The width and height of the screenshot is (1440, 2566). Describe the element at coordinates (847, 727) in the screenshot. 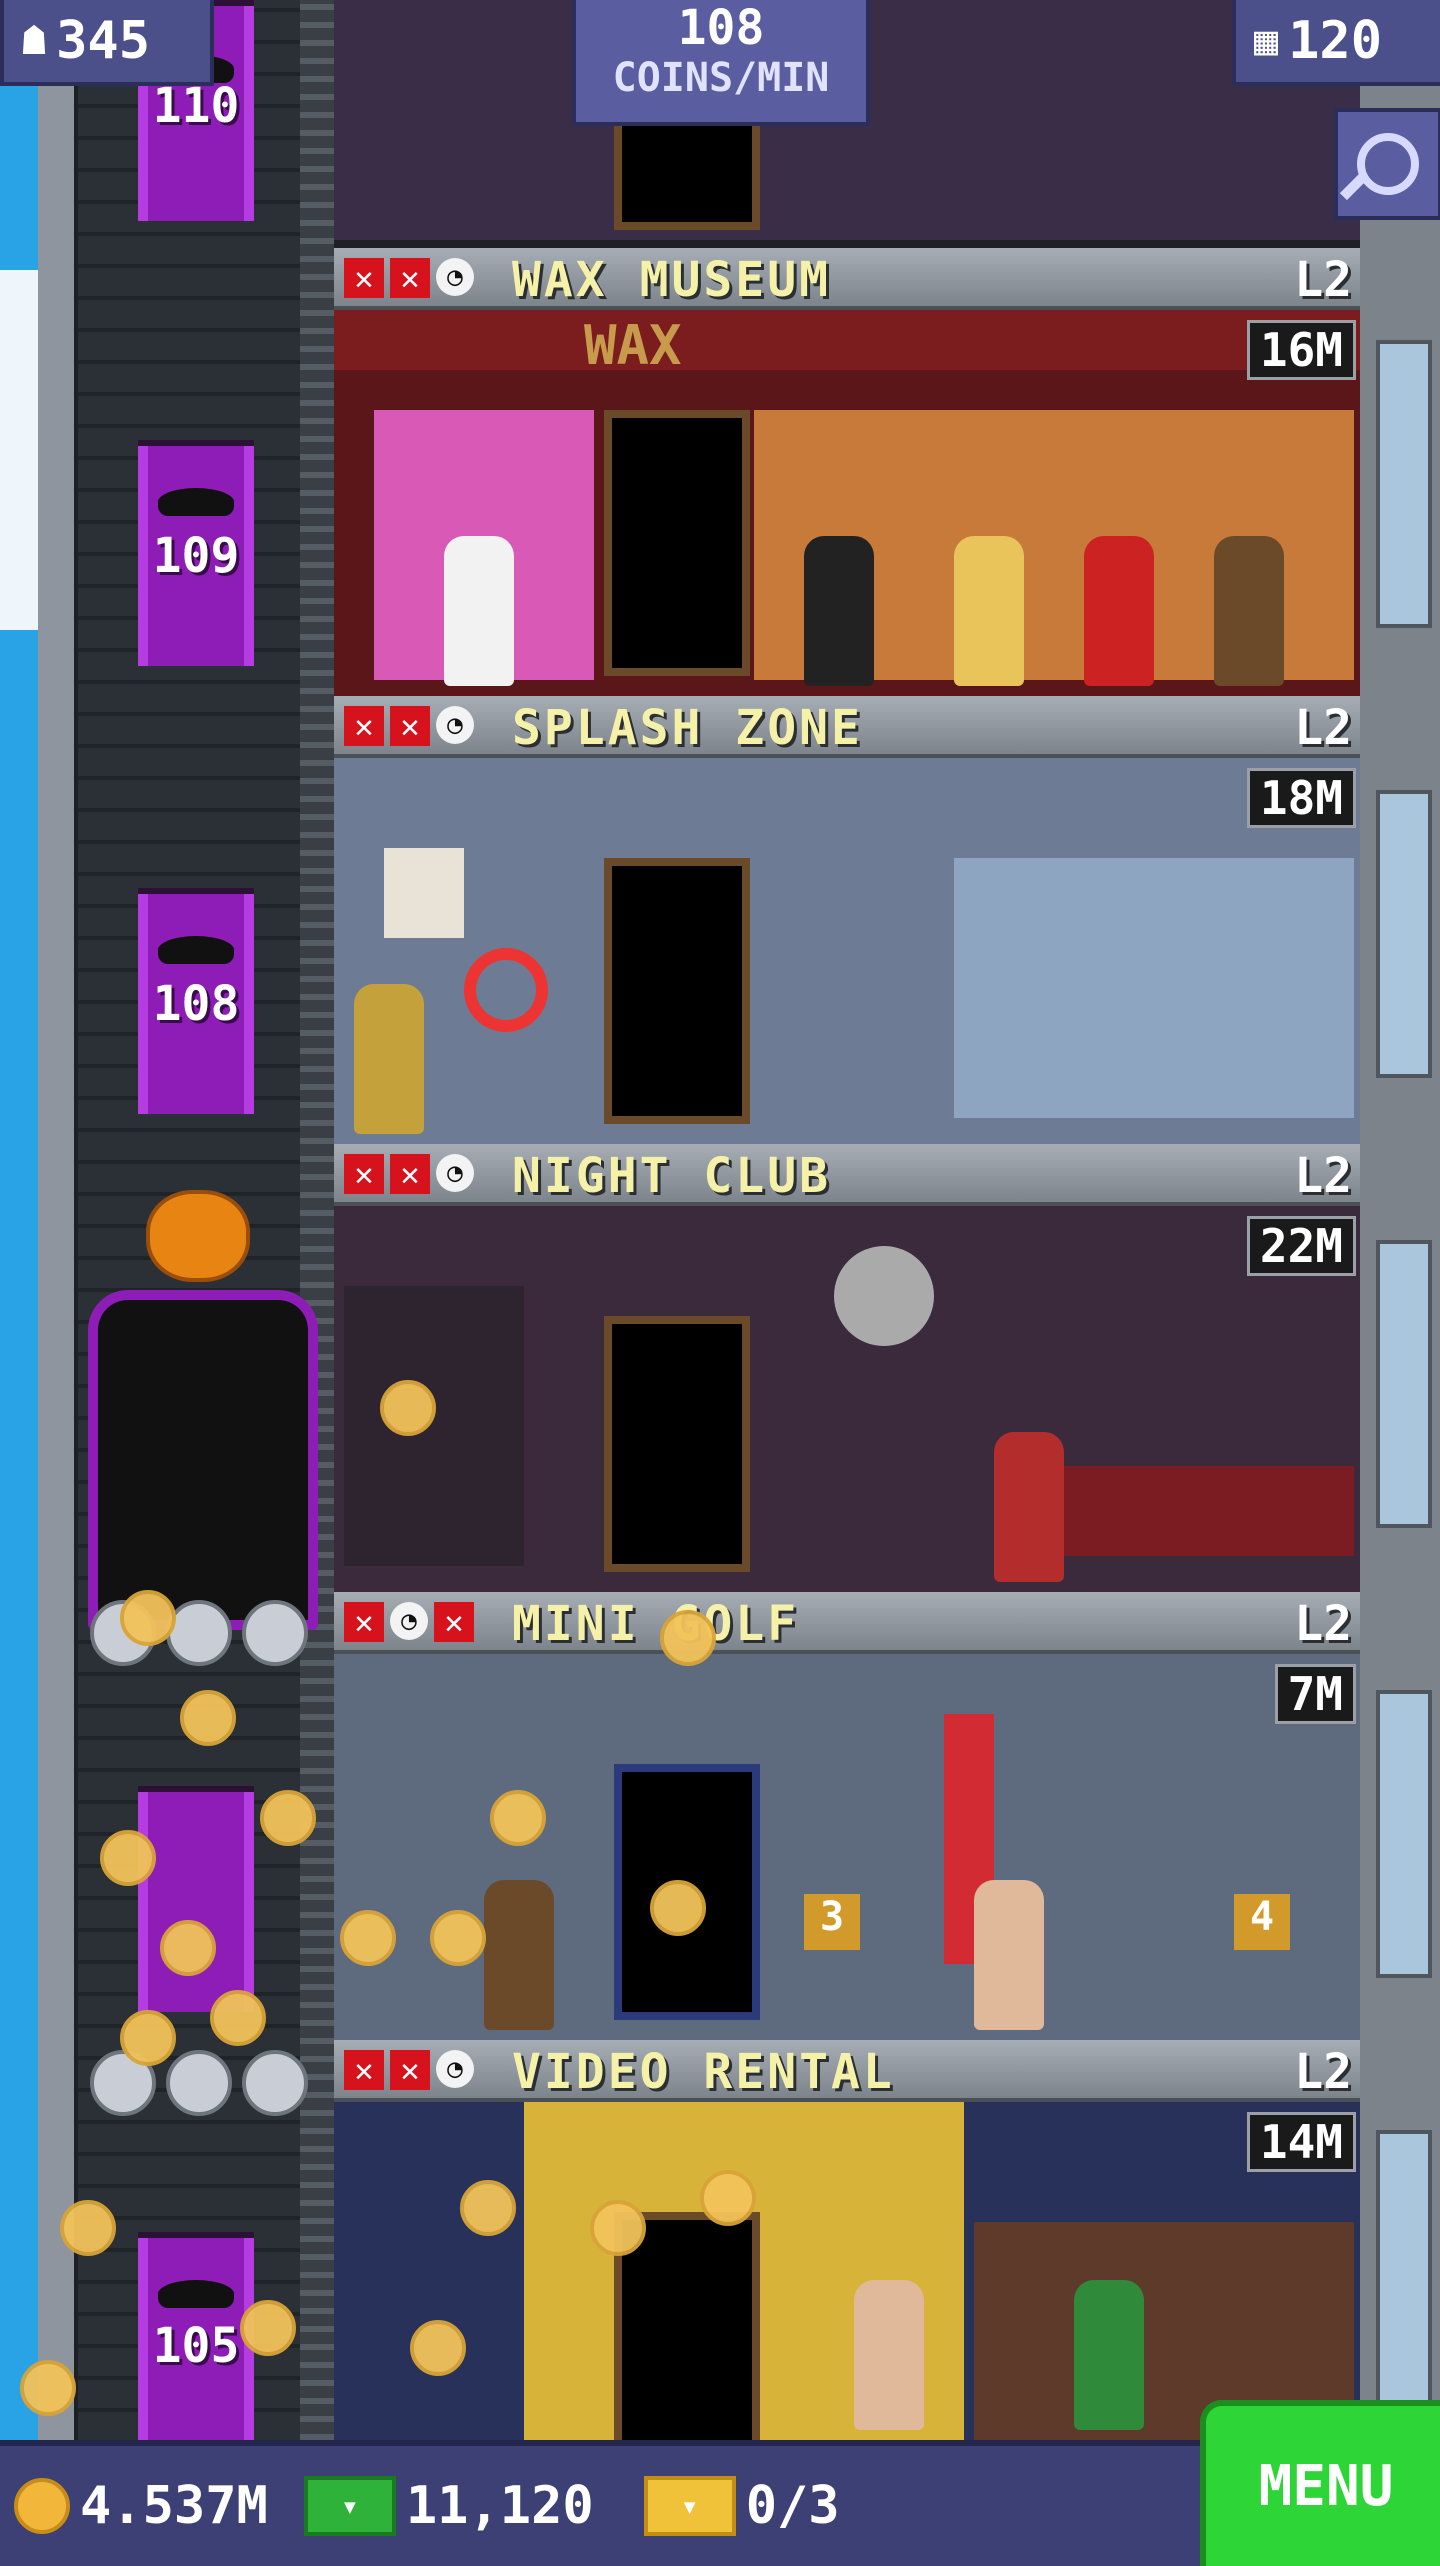

I see `floor-header: ✕ ✕ ◔ SPLASH ZONE L2` at that location.